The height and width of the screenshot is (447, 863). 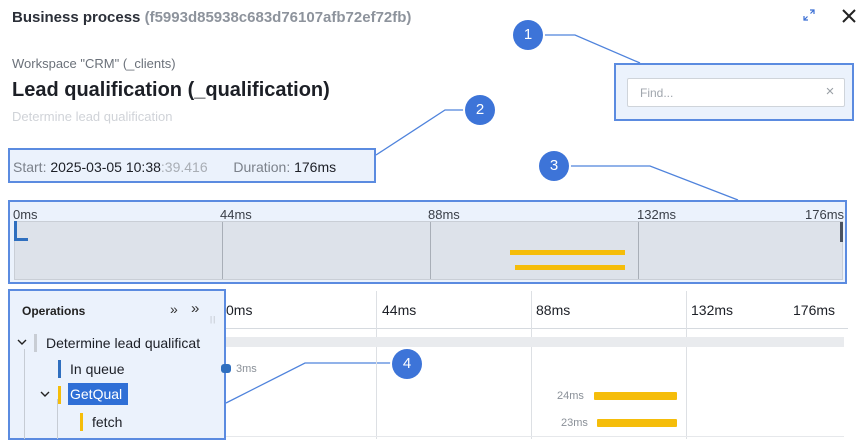 I want to click on overview-track, so click(x=428, y=250).